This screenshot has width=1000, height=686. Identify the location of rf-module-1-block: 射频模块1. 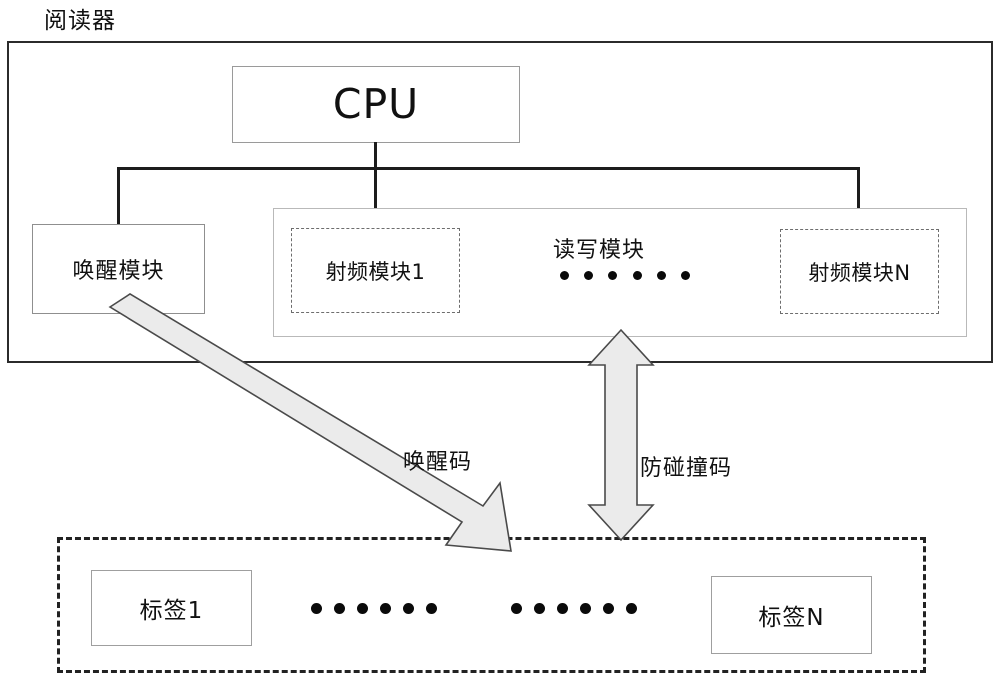
(375, 270).